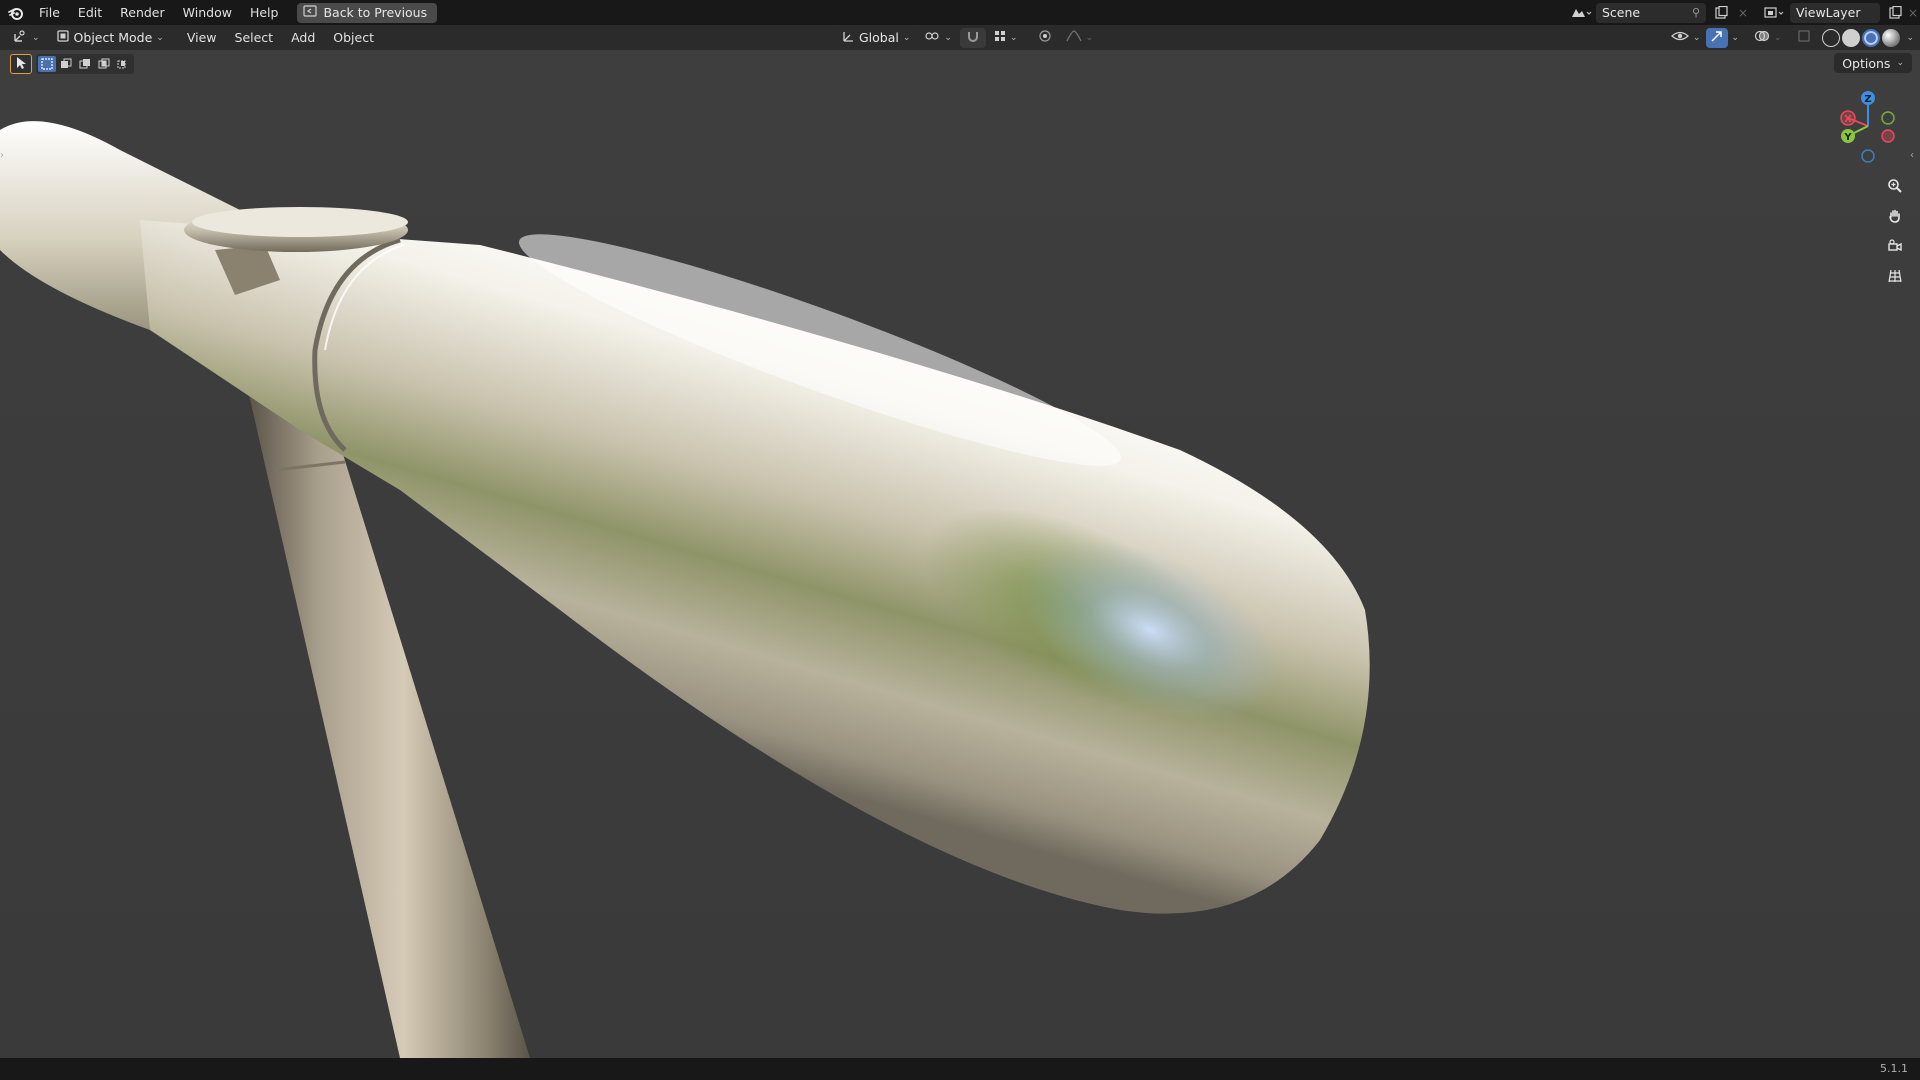 This screenshot has width=1920, height=1080. Describe the element at coordinates (1743, 13) in the screenshot. I see `delete-scene-icon: ×` at that location.